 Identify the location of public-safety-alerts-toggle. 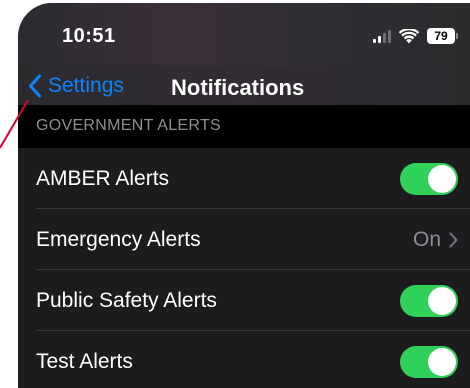
(429, 301).